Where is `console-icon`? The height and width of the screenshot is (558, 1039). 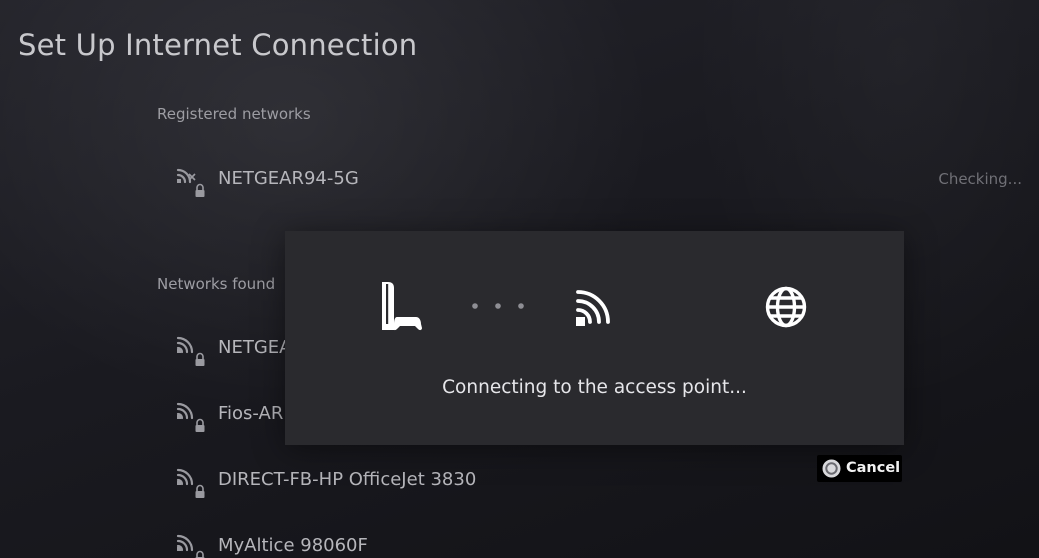
console-icon is located at coordinates (402, 306).